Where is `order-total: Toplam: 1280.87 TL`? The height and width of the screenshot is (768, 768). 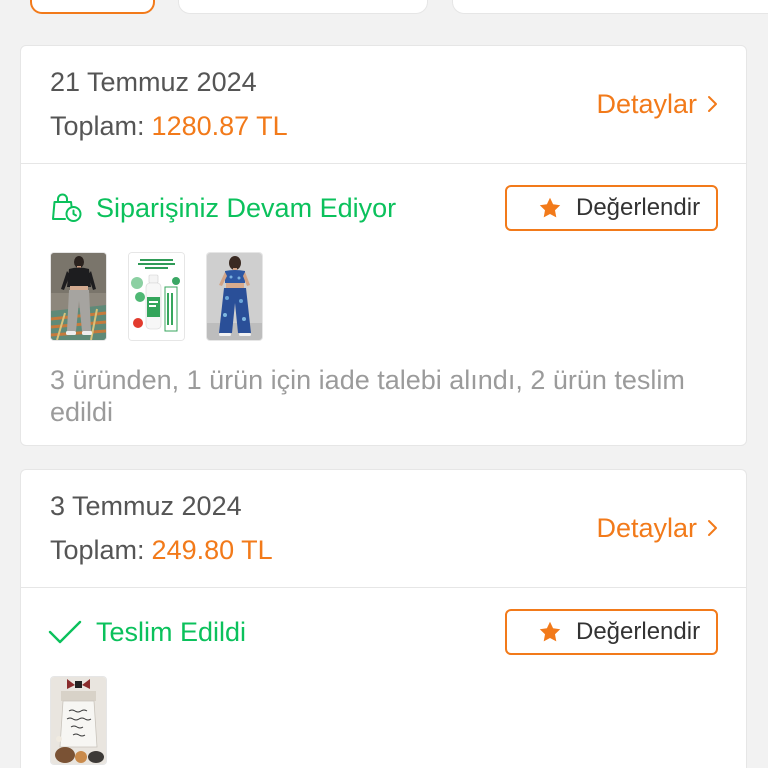 order-total: Toplam: 1280.87 TL is located at coordinates (169, 126).